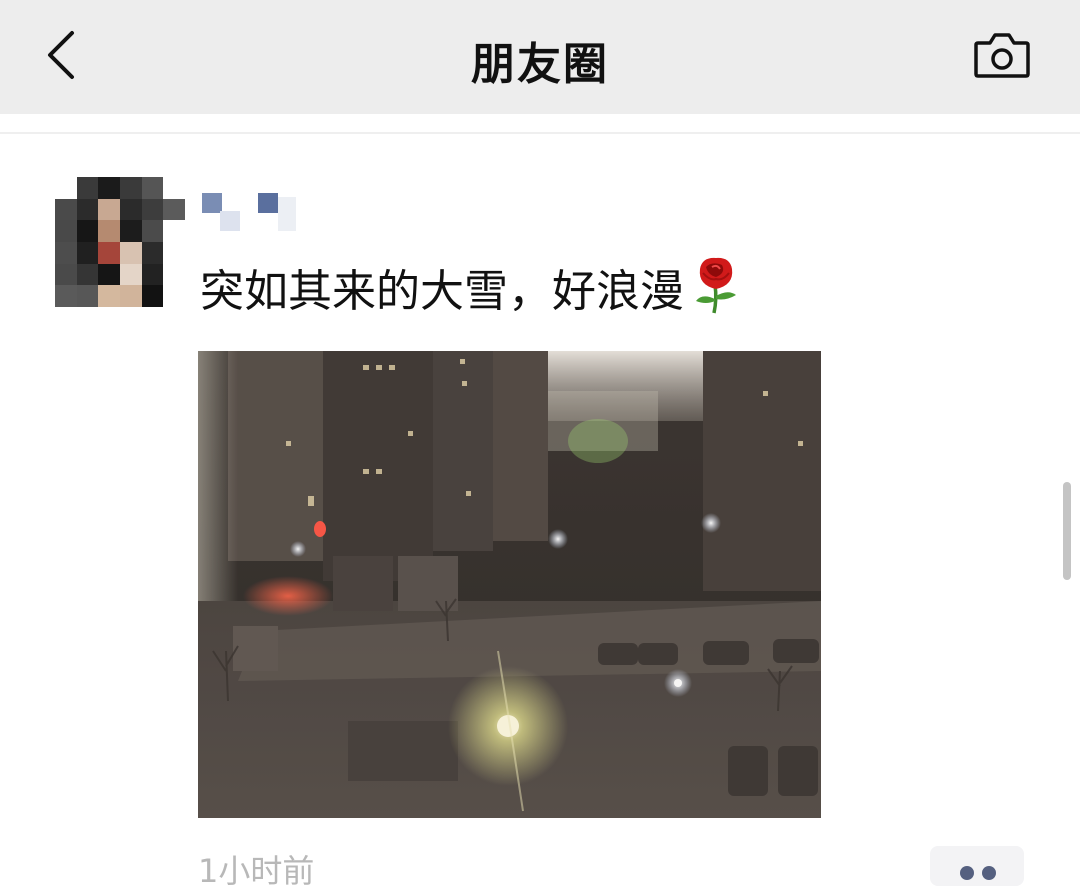  I want to click on nickname-mosaic, so click(250, 214).